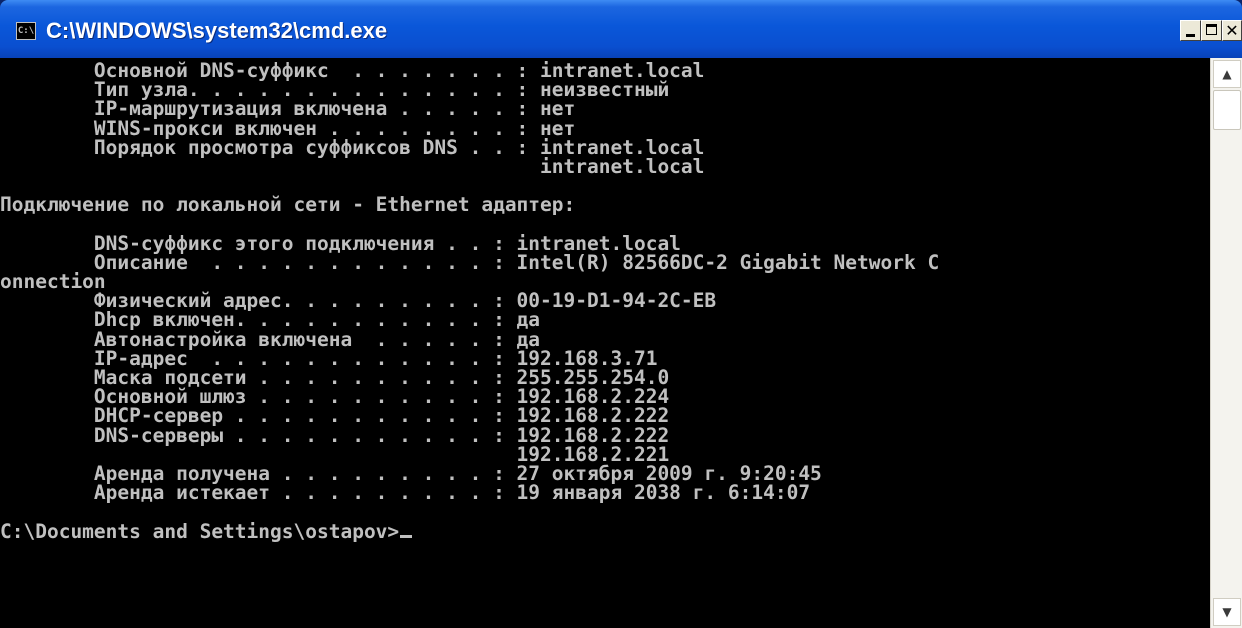 The height and width of the screenshot is (628, 1242). What do you see at coordinates (1190, 35) in the screenshot?
I see `minimize-icon` at bounding box center [1190, 35].